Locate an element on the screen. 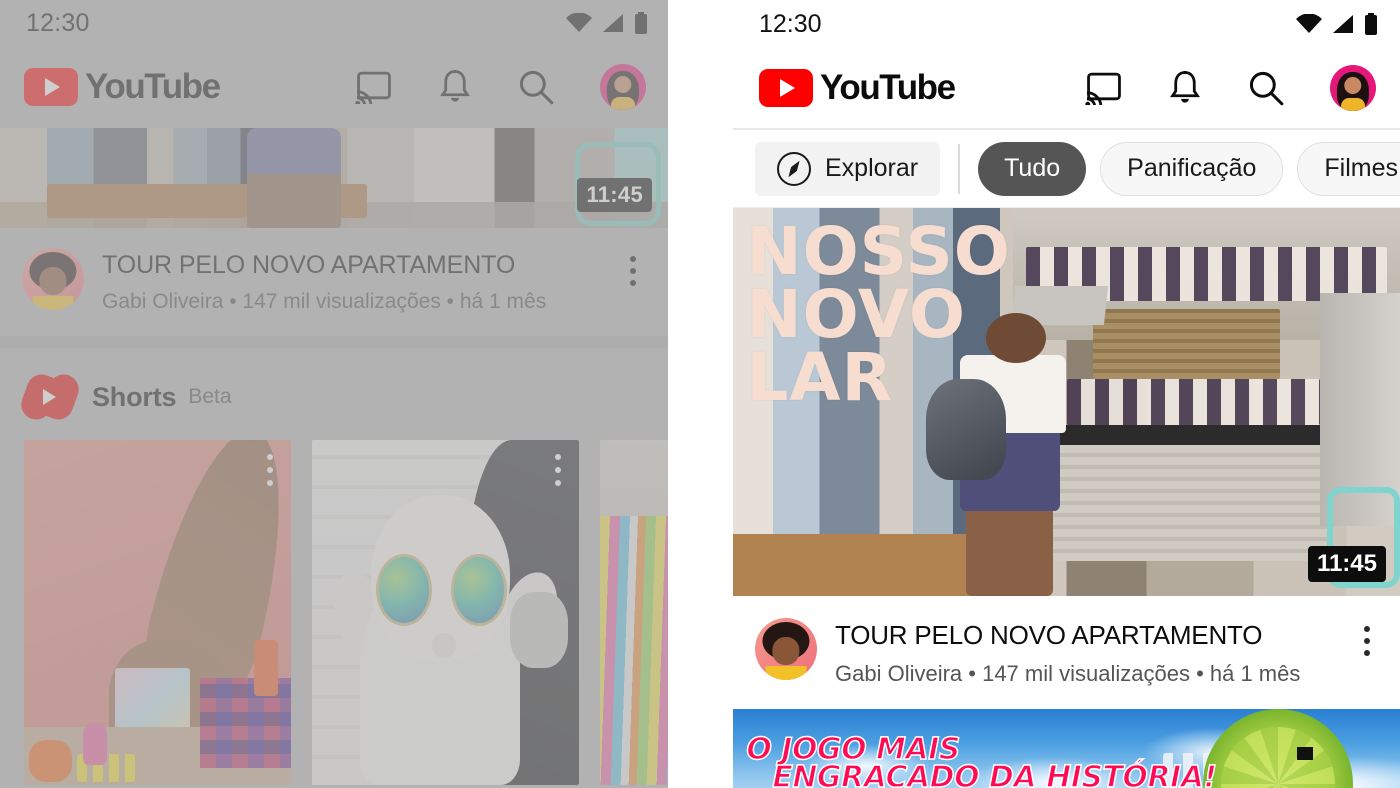 The width and height of the screenshot is (1400, 788). next-video-thumbnail: O JOGO MAIS ENGRAÇADO DA HISTÓRIA! is located at coordinates (1066, 748).